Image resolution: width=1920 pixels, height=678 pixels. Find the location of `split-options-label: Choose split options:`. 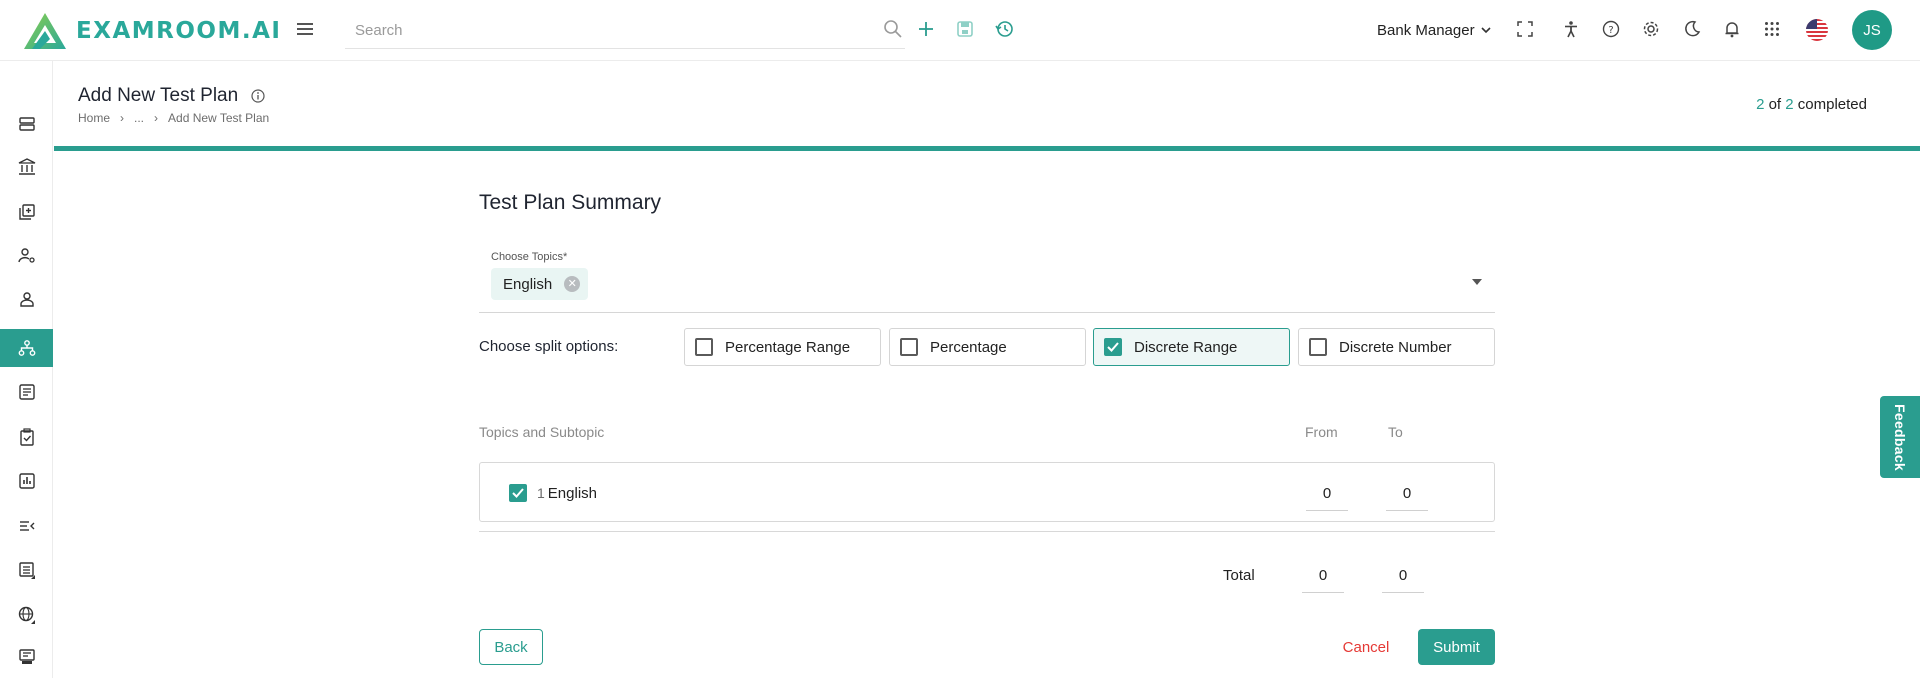

split-options-label: Choose split options: is located at coordinates (549, 346).